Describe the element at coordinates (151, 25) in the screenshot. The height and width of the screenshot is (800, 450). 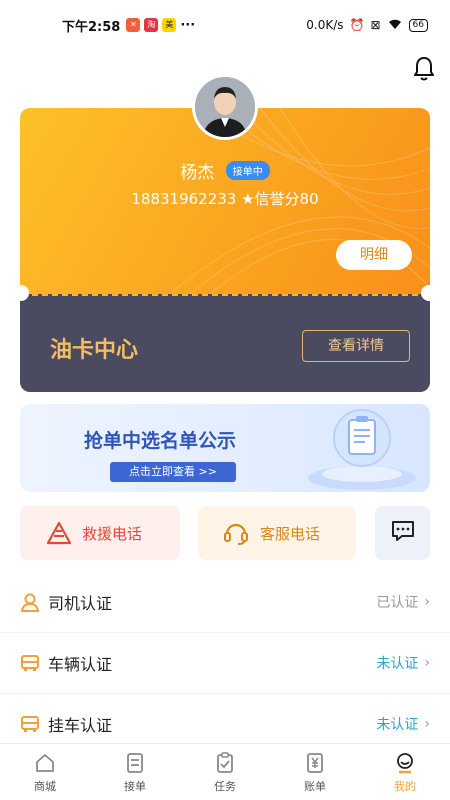
I see `notification-app-icon: 淘` at that location.